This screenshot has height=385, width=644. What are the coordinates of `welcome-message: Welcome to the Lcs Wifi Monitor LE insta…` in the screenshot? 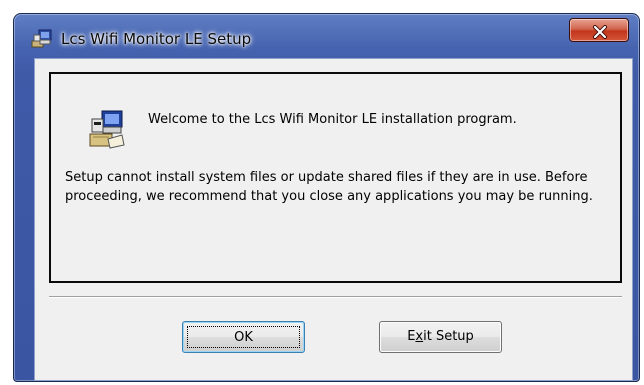 It's located at (332, 119).